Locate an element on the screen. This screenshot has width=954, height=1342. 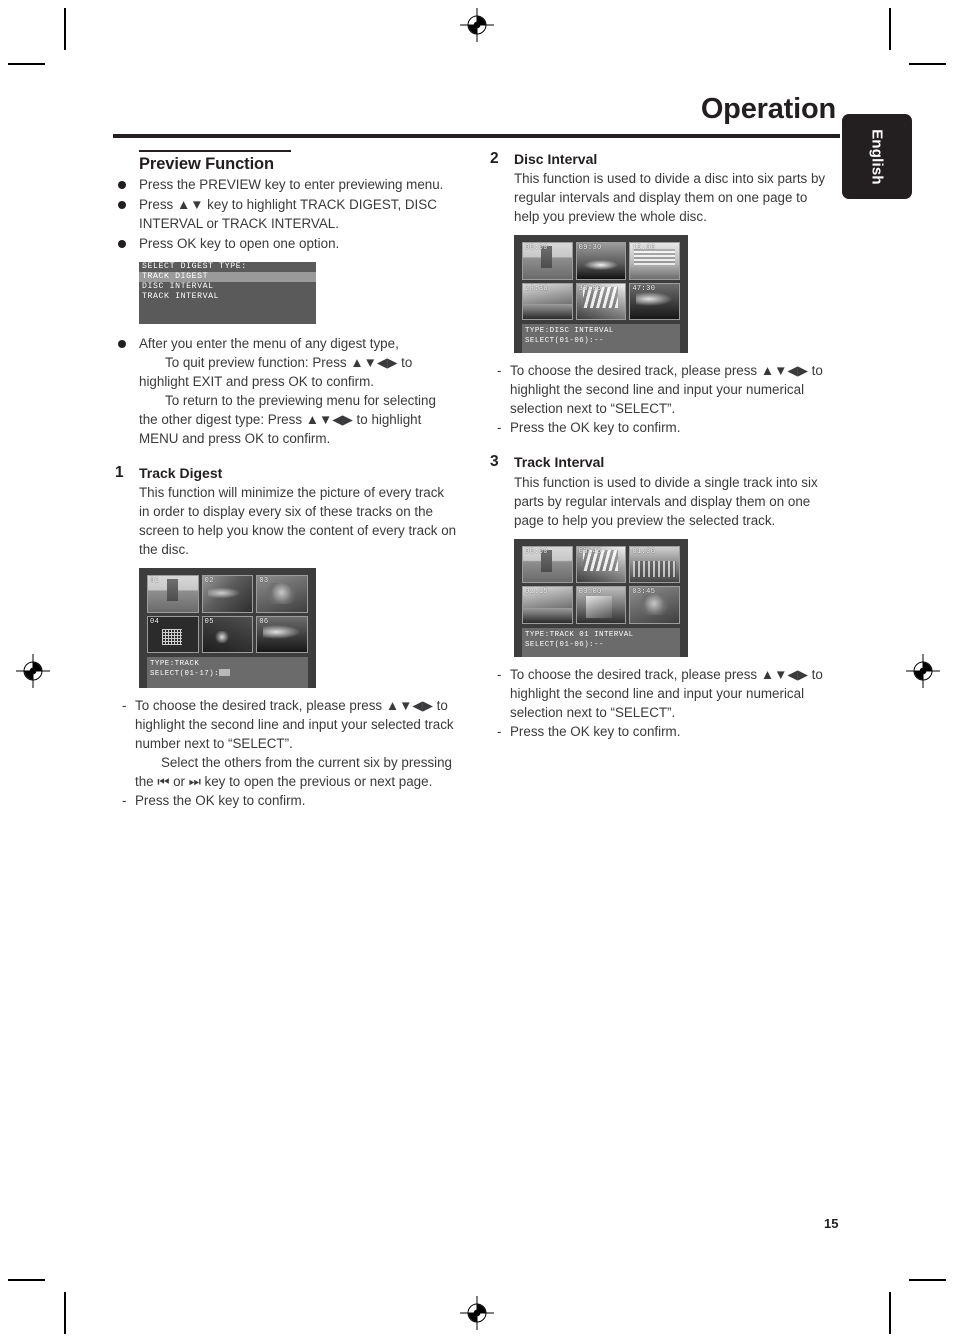
crop-mark-bottom-left is located at coordinates (65, 1313).